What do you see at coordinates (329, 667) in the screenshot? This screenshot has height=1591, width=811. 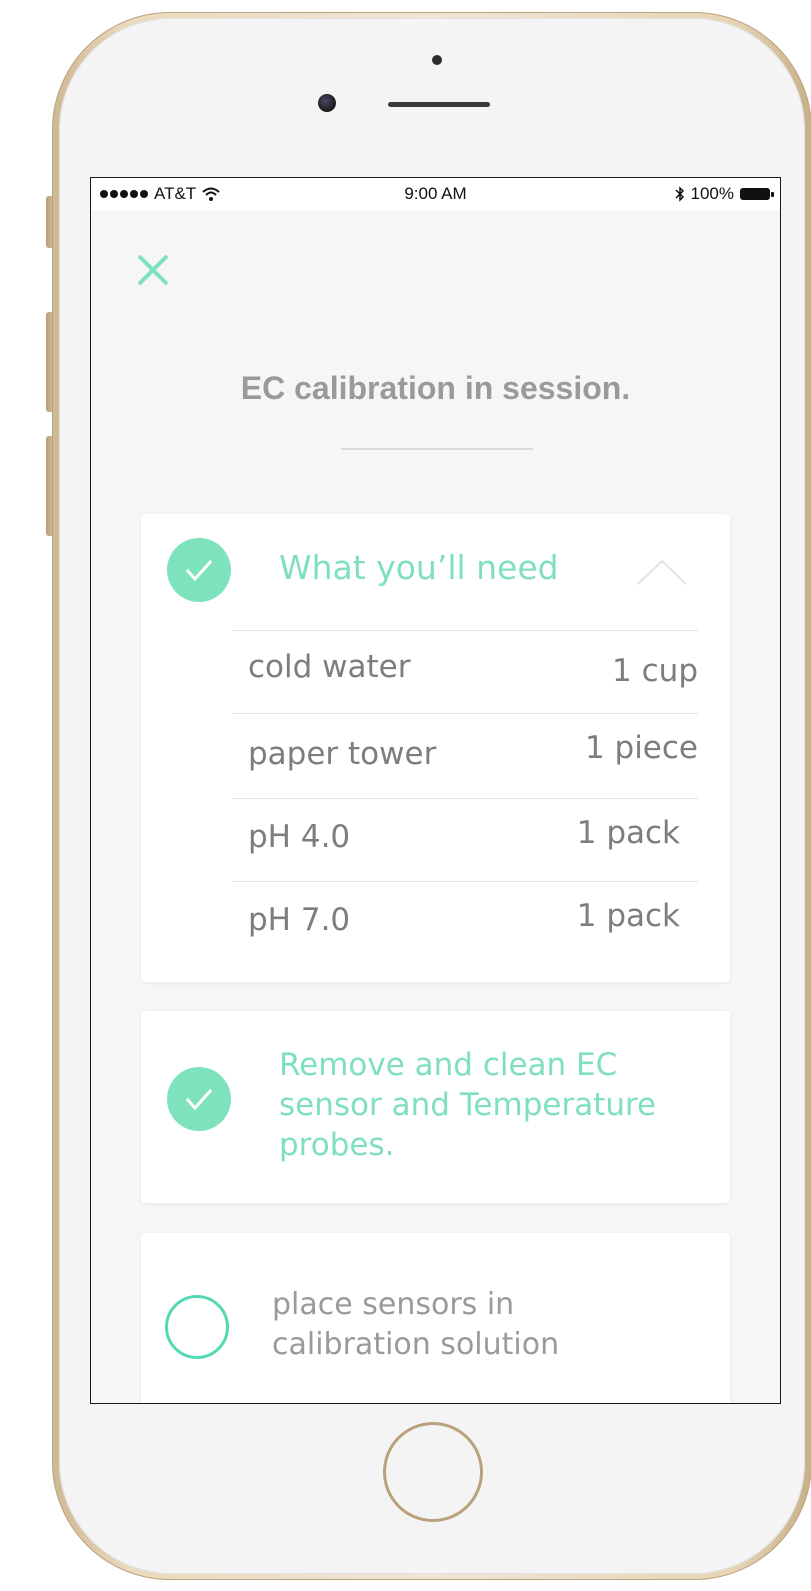 I see `supply-name: cold water` at bounding box center [329, 667].